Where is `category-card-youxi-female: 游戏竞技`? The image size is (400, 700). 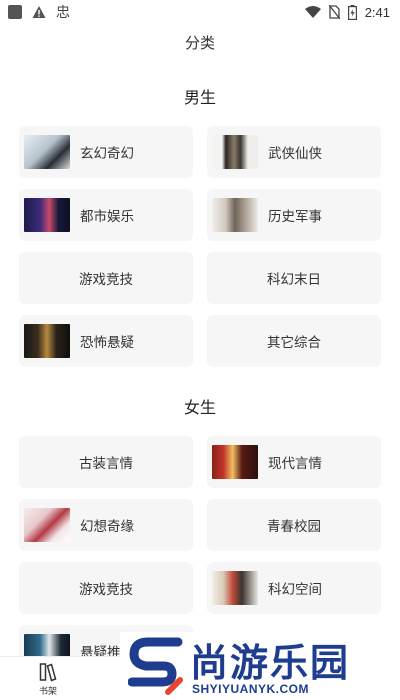
category-card-youxi-female: 游戏竞技 is located at coordinates (106, 588).